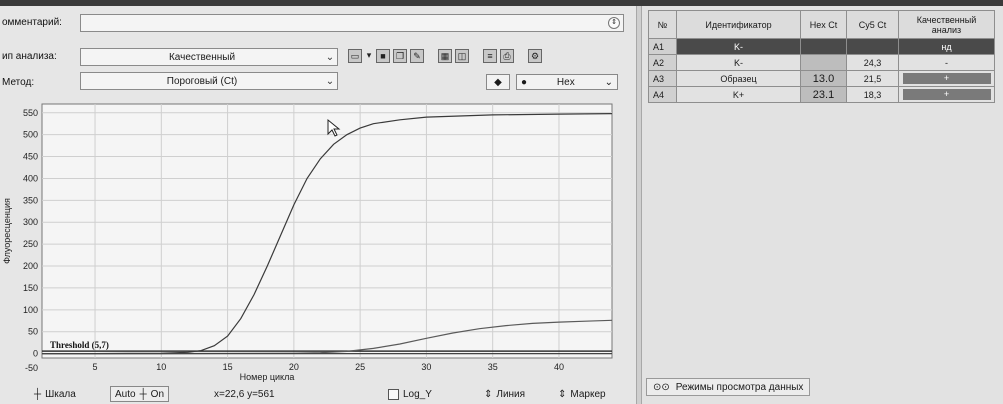 The width and height of the screenshot is (1003, 404). I want to click on y-tick-label: 300, so click(30, 222).